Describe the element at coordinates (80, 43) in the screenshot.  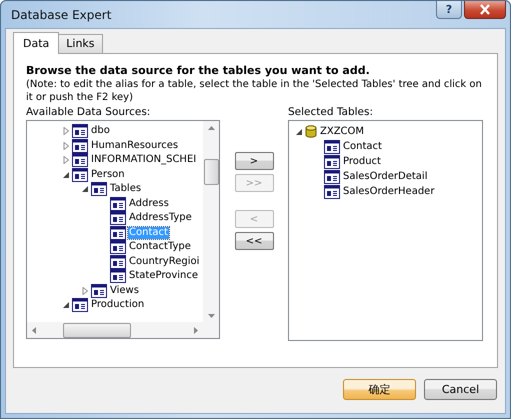
I see `tab: Links` at that location.